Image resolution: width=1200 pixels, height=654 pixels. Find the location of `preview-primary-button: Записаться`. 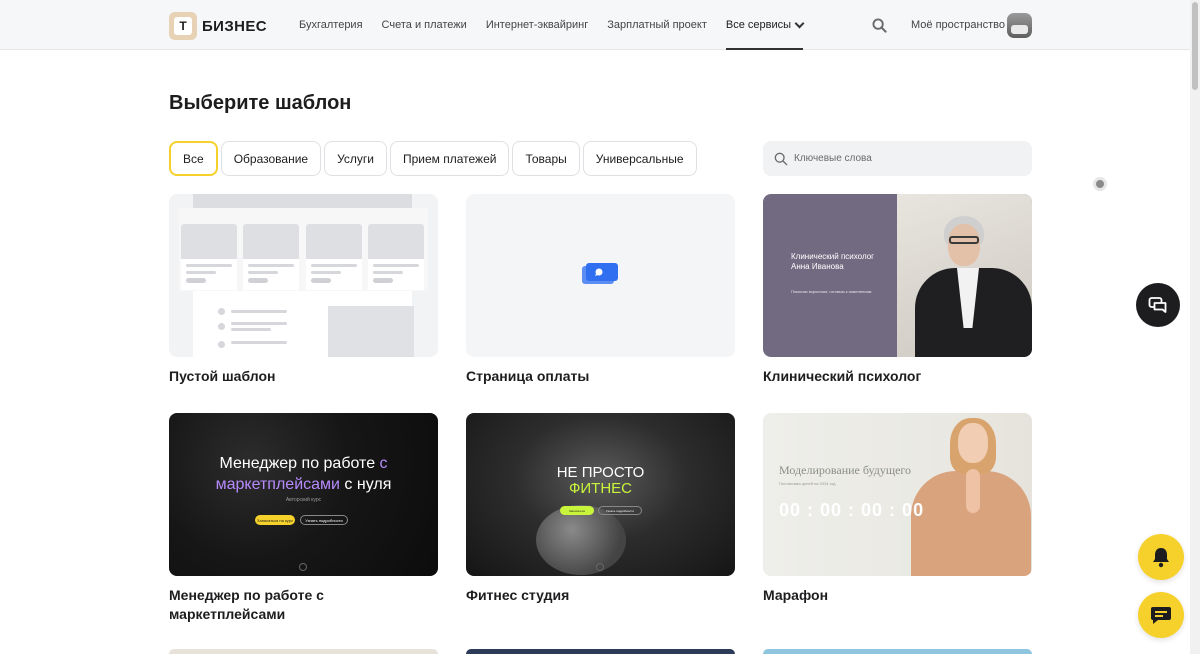

preview-primary-button: Записаться is located at coordinates (577, 510).